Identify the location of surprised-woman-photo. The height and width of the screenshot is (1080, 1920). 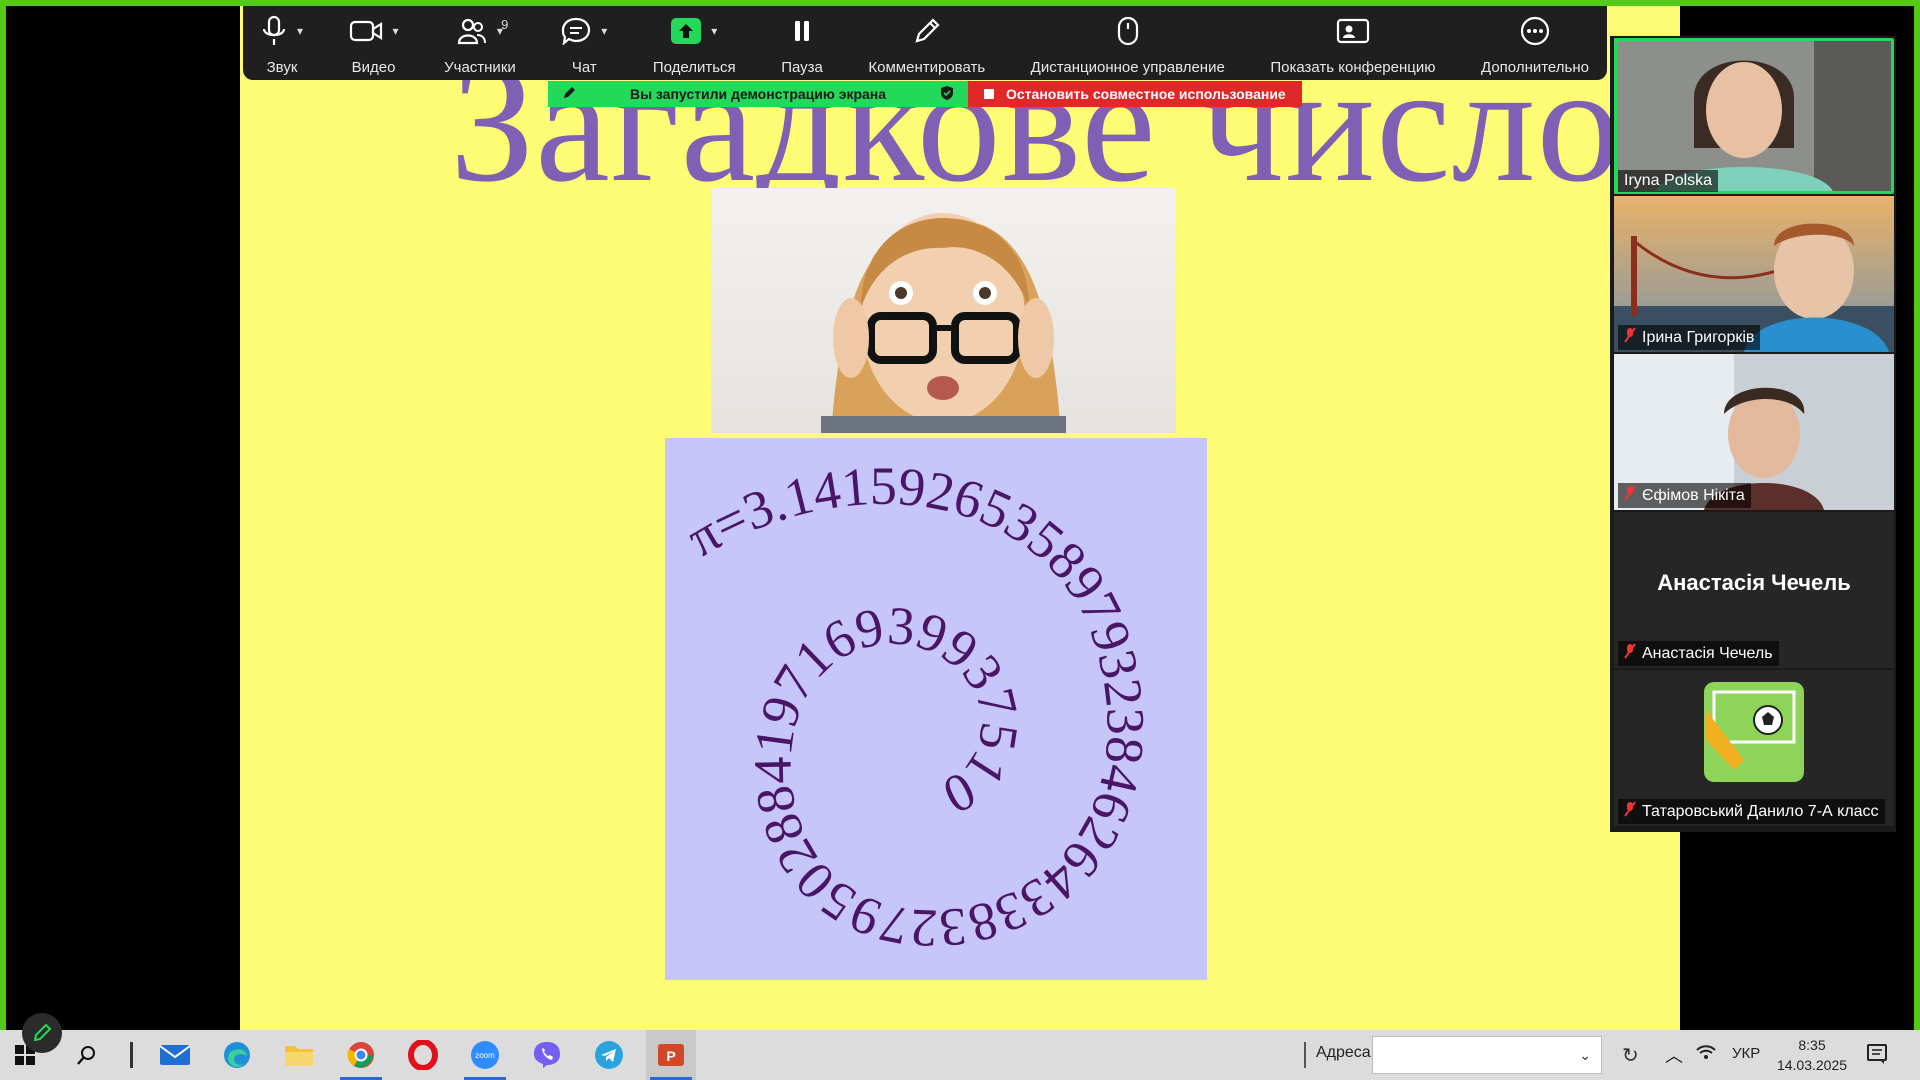
(943, 310).